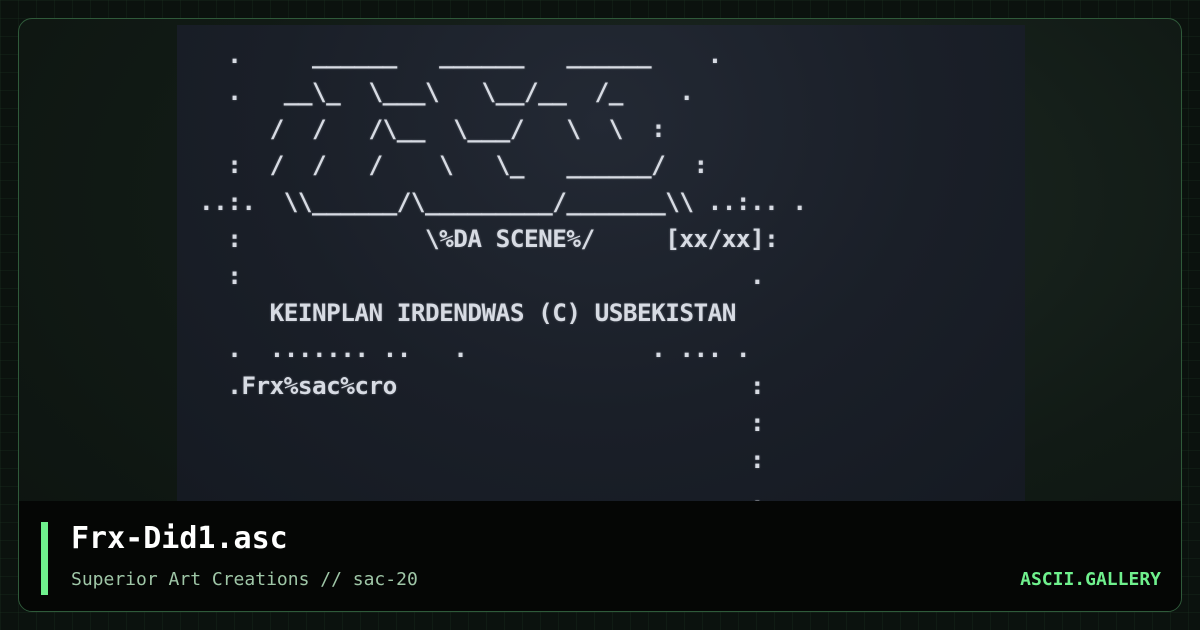  What do you see at coordinates (44, 558) in the screenshot?
I see `accent-bar` at bounding box center [44, 558].